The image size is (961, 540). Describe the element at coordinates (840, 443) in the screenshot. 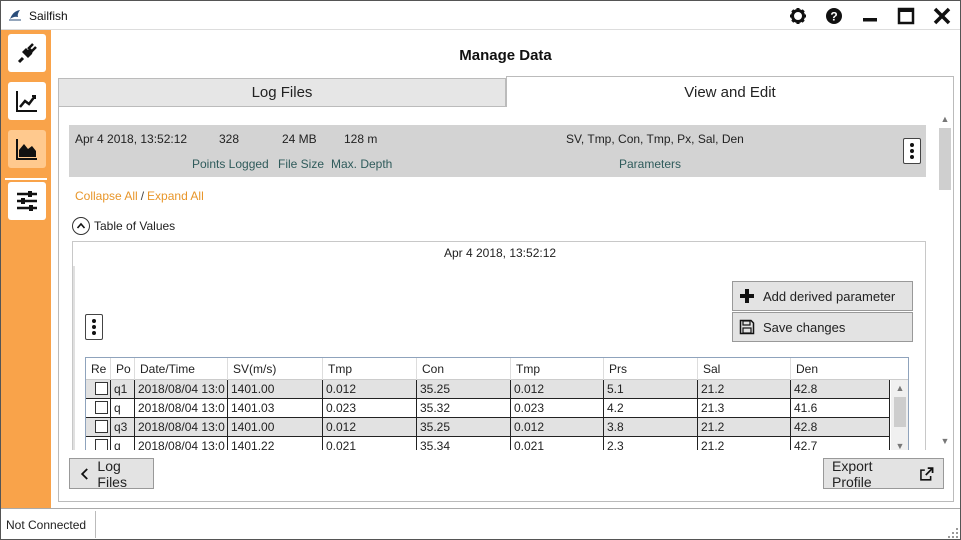

I see `cell-den: 42.7` at that location.